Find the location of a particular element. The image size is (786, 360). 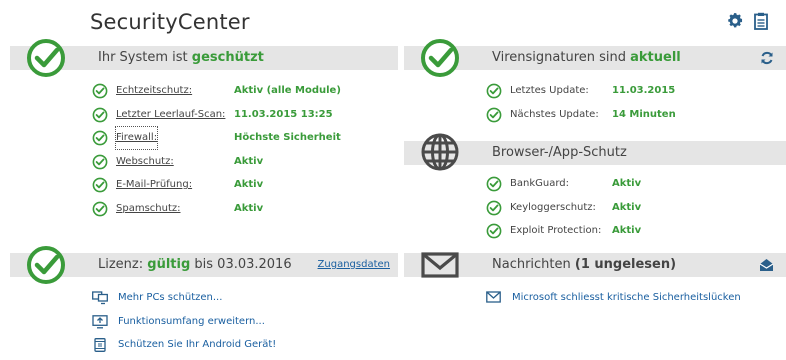

status-row: Letztes Update: 11.03.2015 is located at coordinates (636, 91).